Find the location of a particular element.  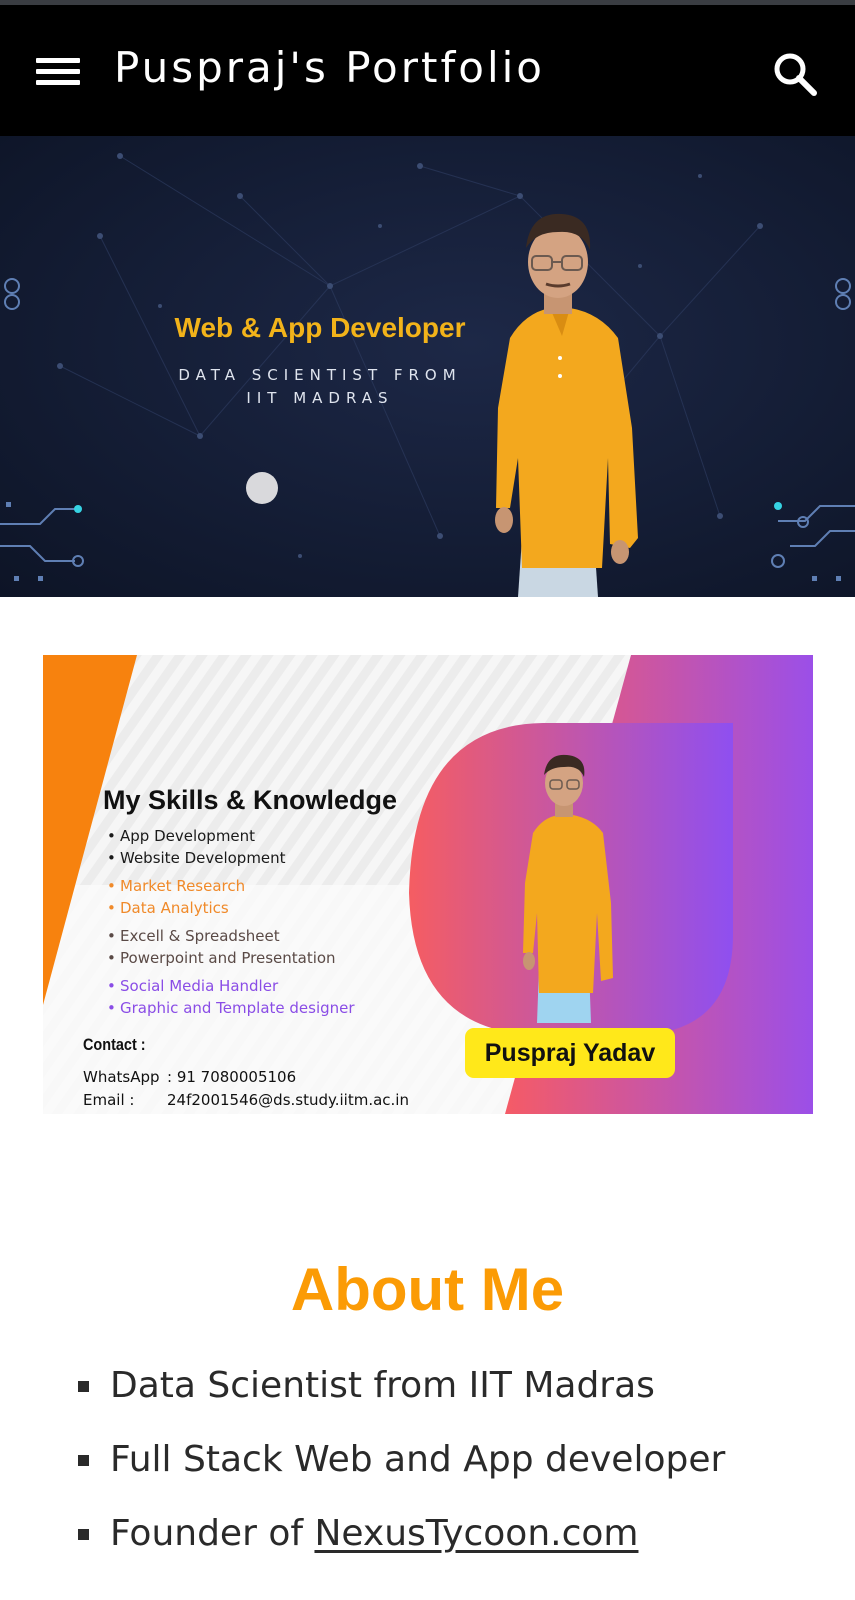

name-badge: Puspraj Yadav is located at coordinates (570, 1053).